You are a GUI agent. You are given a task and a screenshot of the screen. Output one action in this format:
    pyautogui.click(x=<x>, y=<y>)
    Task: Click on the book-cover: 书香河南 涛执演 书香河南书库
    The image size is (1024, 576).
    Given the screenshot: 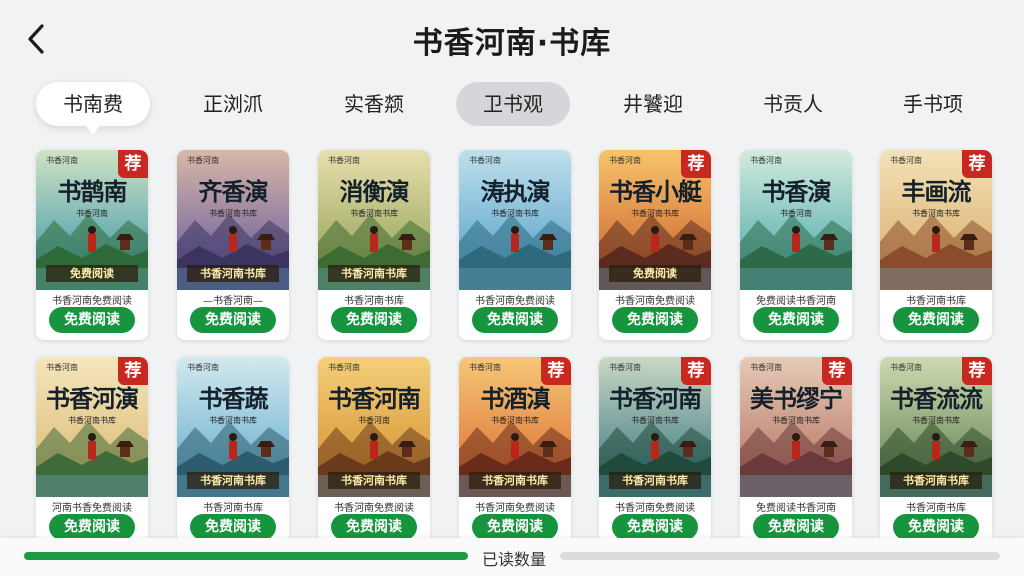 What is the action you would take?
    pyautogui.click(x=515, y=220)
    